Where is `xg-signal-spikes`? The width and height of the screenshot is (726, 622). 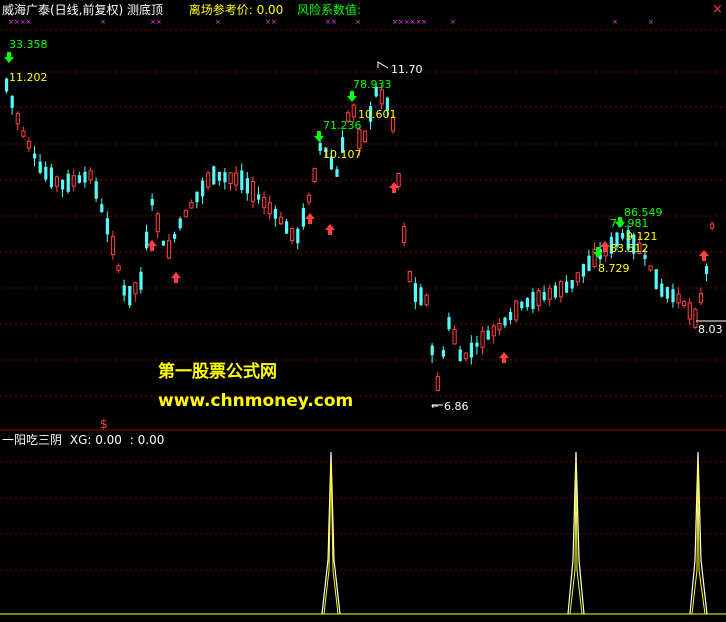
xg-signal-spikes is located at coordinates (514, 533).